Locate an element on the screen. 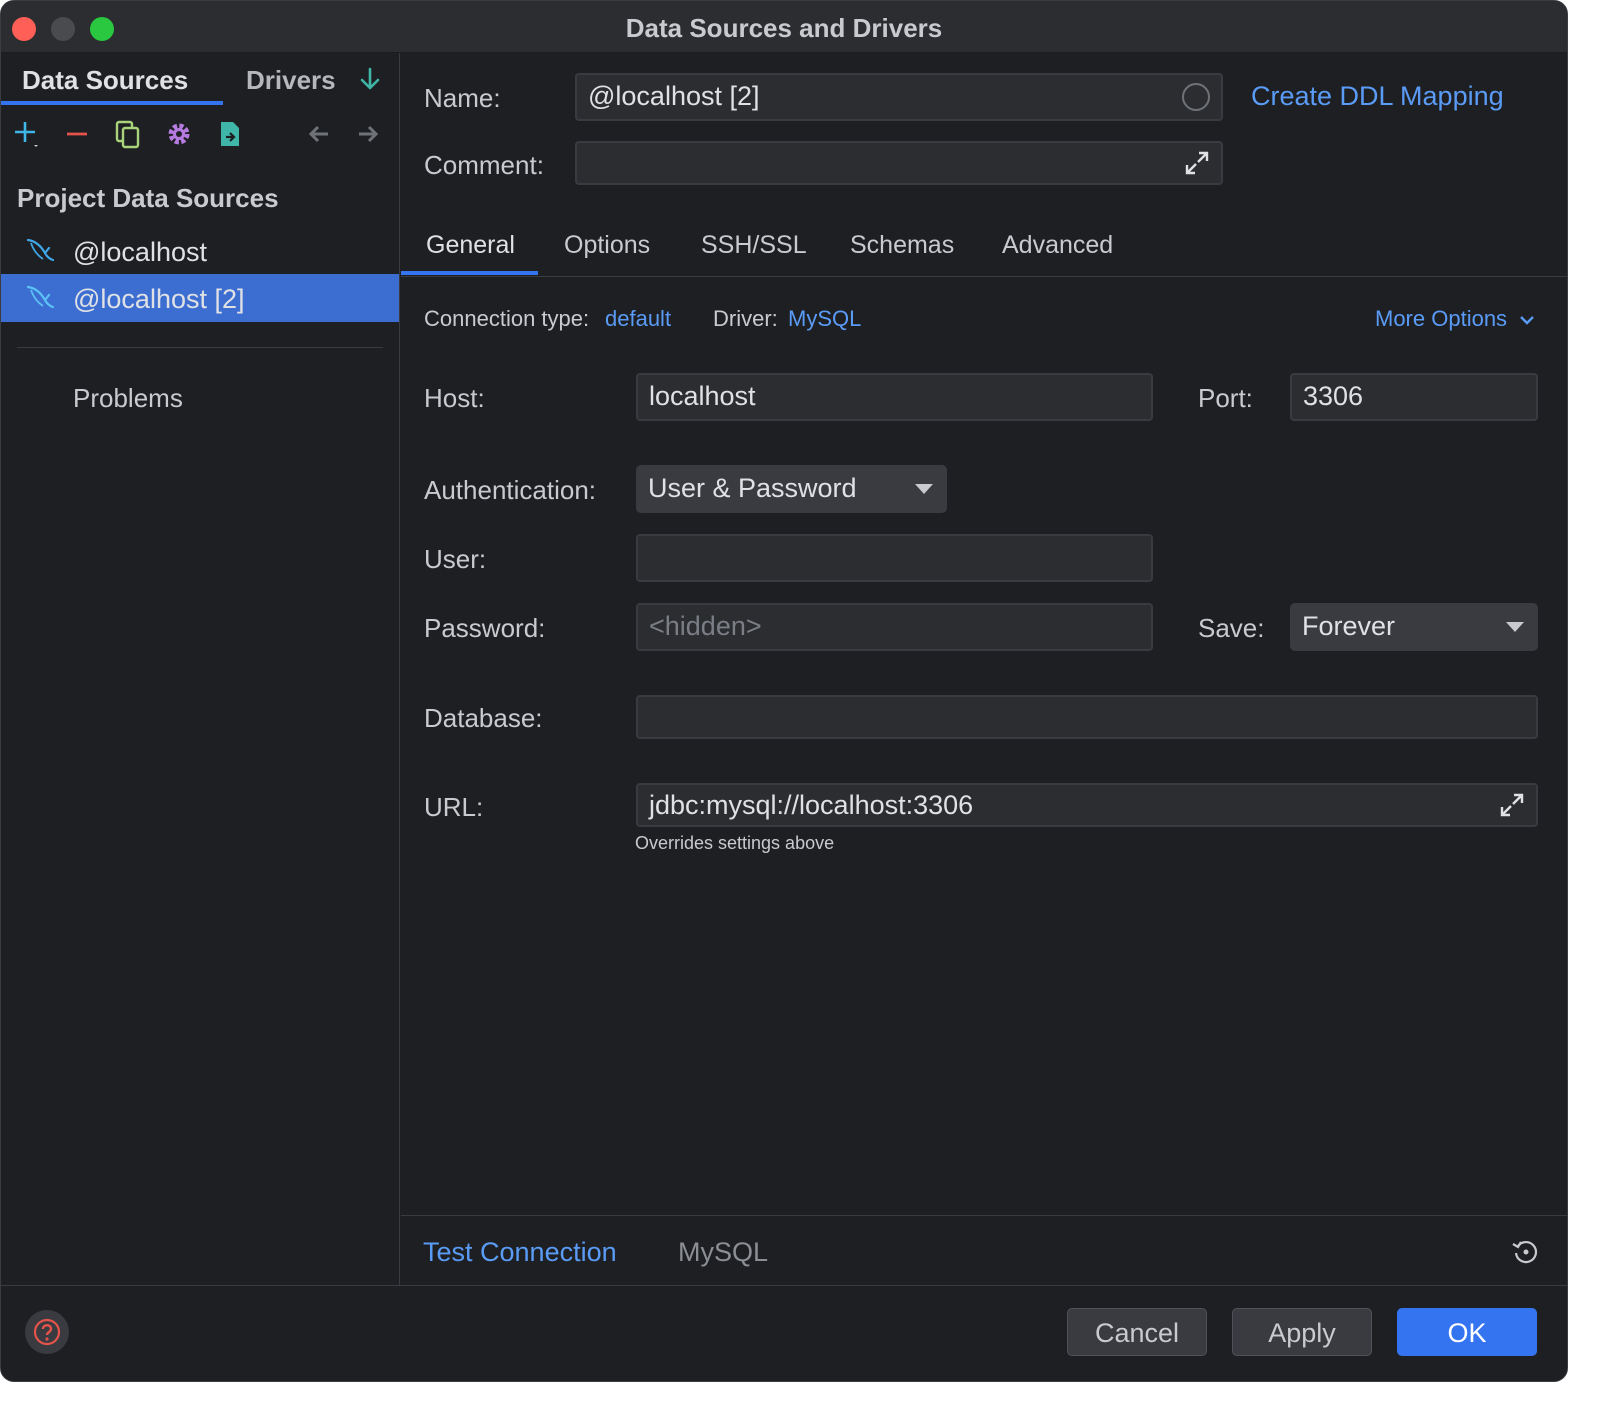 This screenshot has height=1408, width=1597. driver-name-label: MySQL is located at coordinates (723, 1252).